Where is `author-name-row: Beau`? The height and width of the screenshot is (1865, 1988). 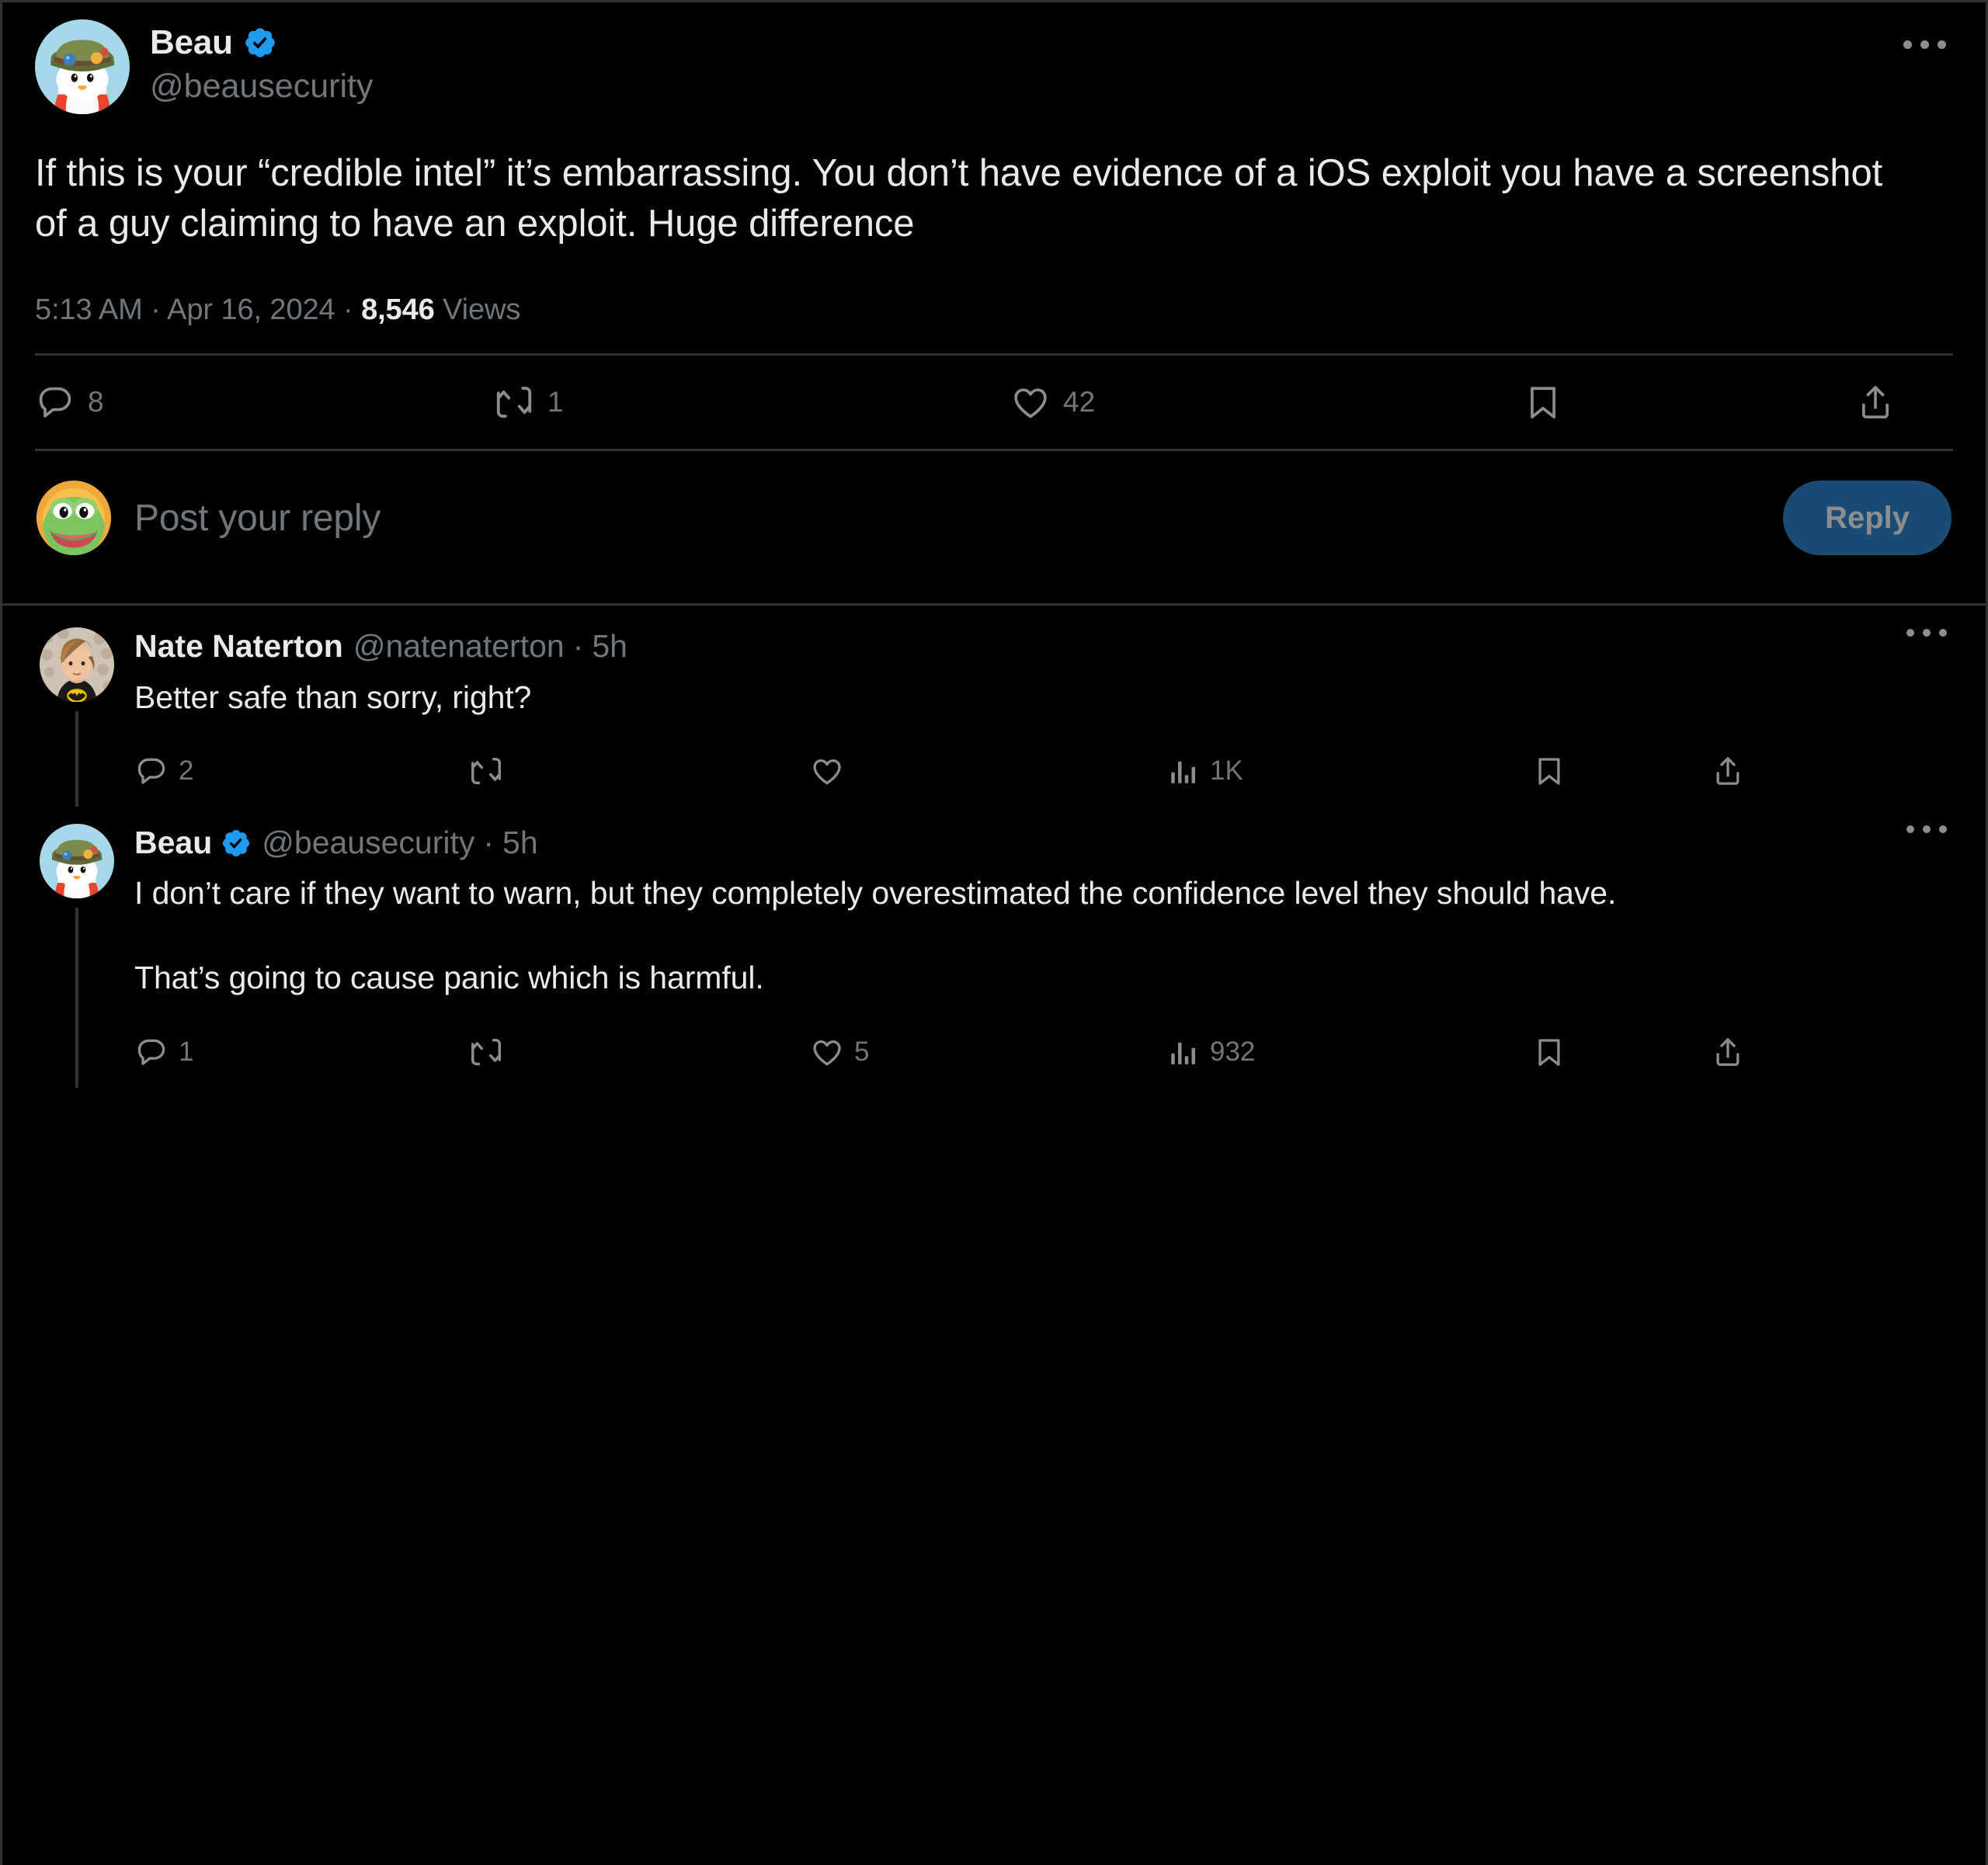
author-name-row: Beau is located at coordinates (261, 42).